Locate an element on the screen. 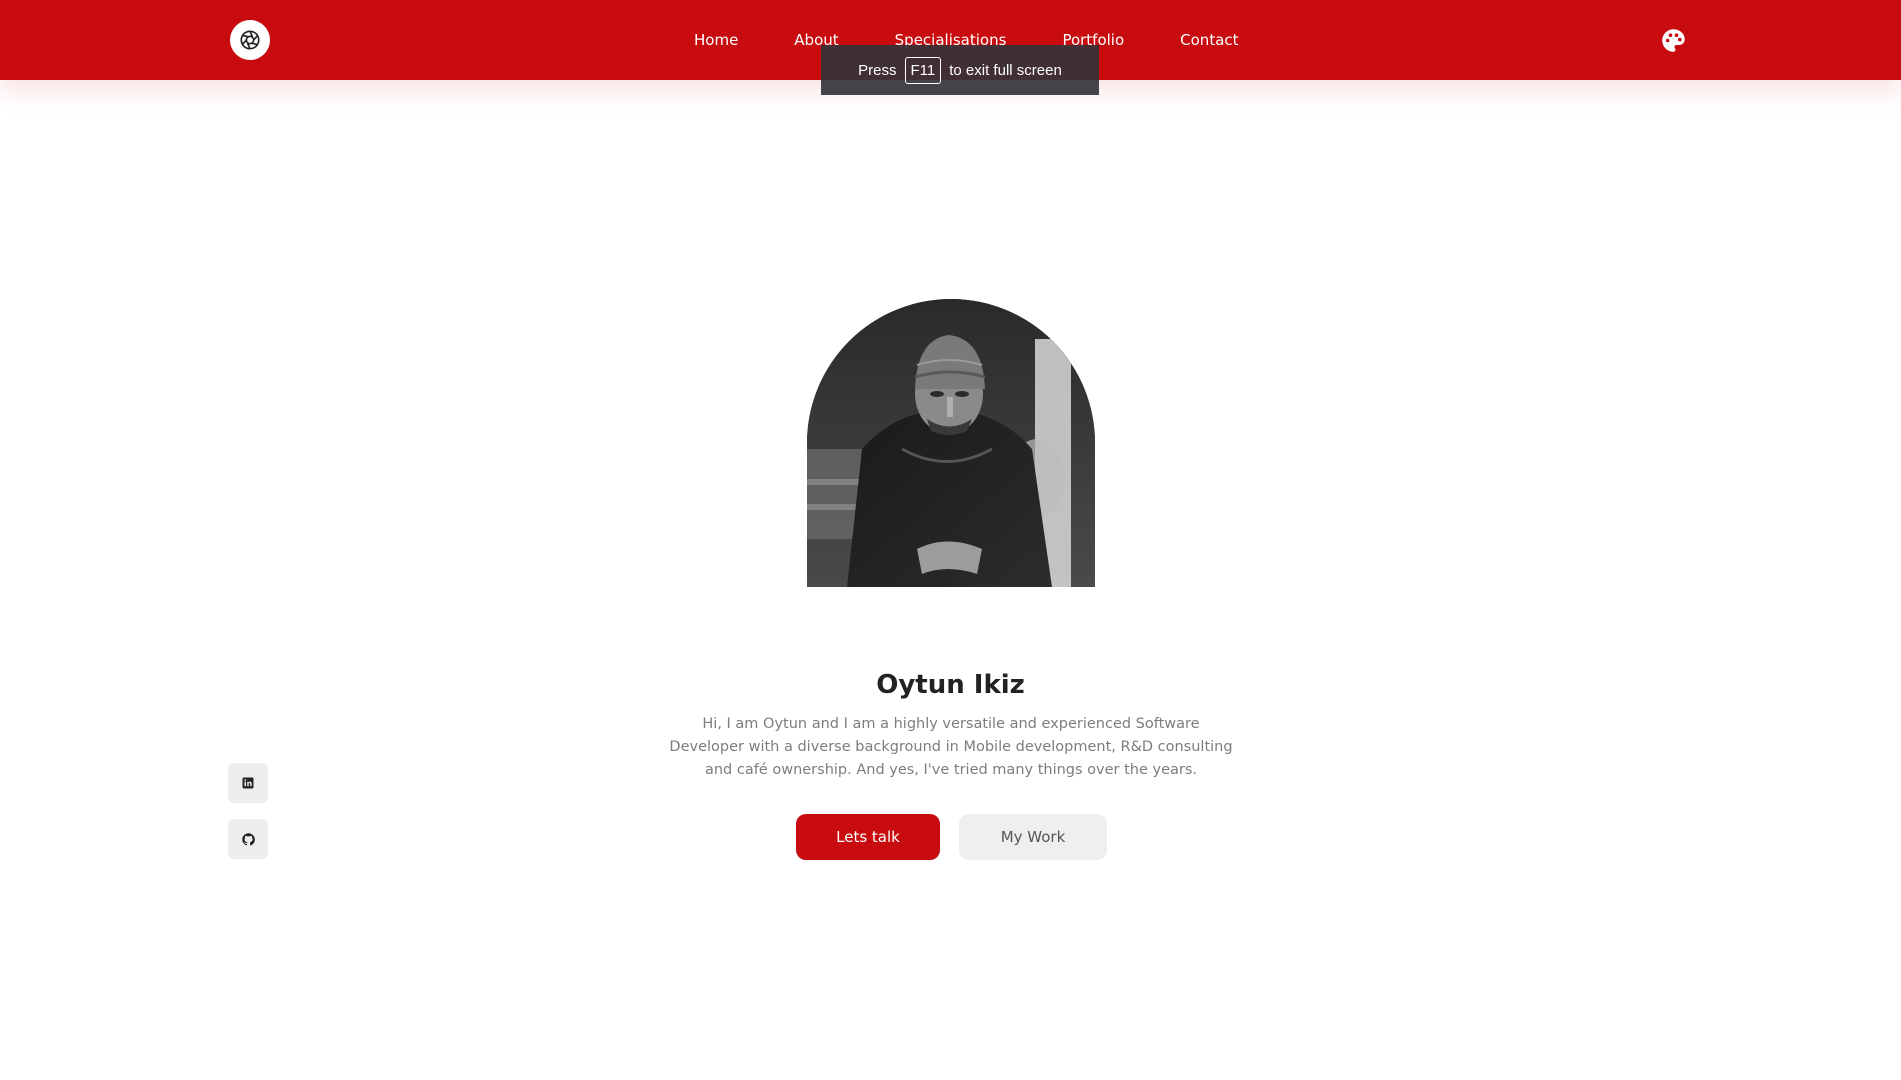 Image resolution: width=1901 pixels, height=1080 pixels. nav-home: Home is located at coordinates (716, 40).